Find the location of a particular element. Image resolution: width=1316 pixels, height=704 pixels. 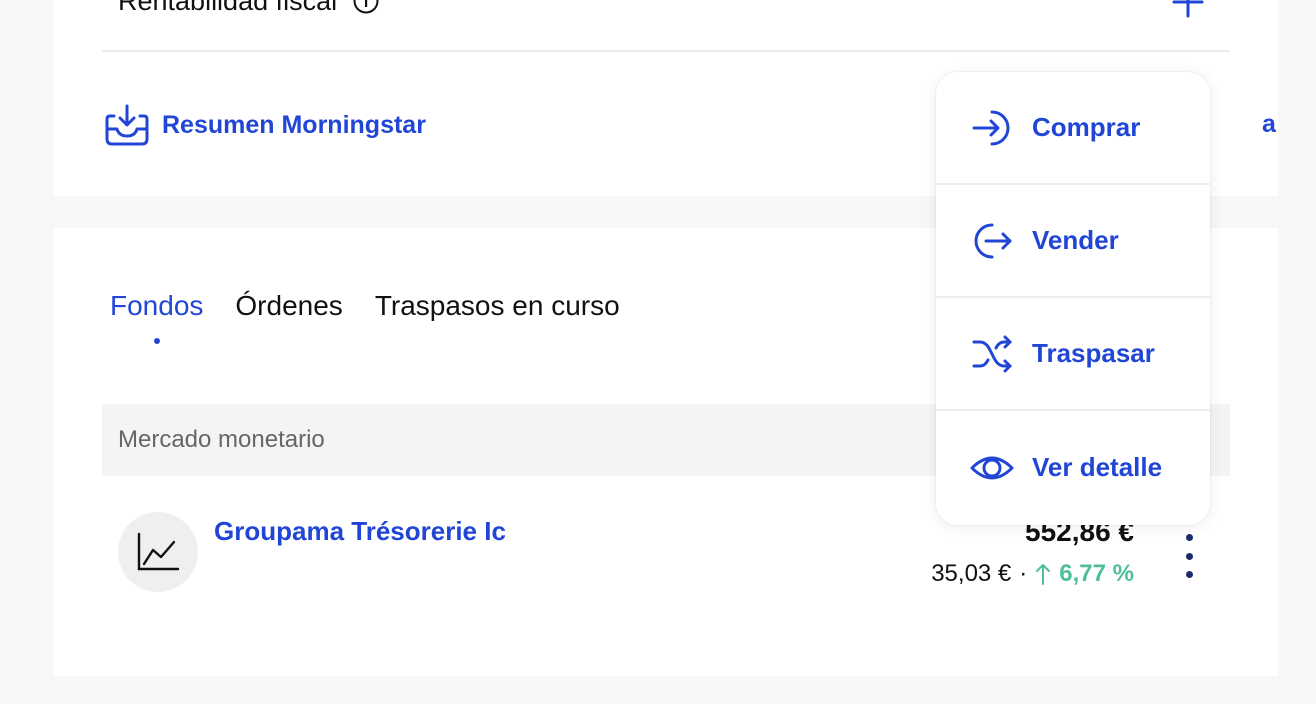

more-options-icon is located at coordinates (1189, 556).